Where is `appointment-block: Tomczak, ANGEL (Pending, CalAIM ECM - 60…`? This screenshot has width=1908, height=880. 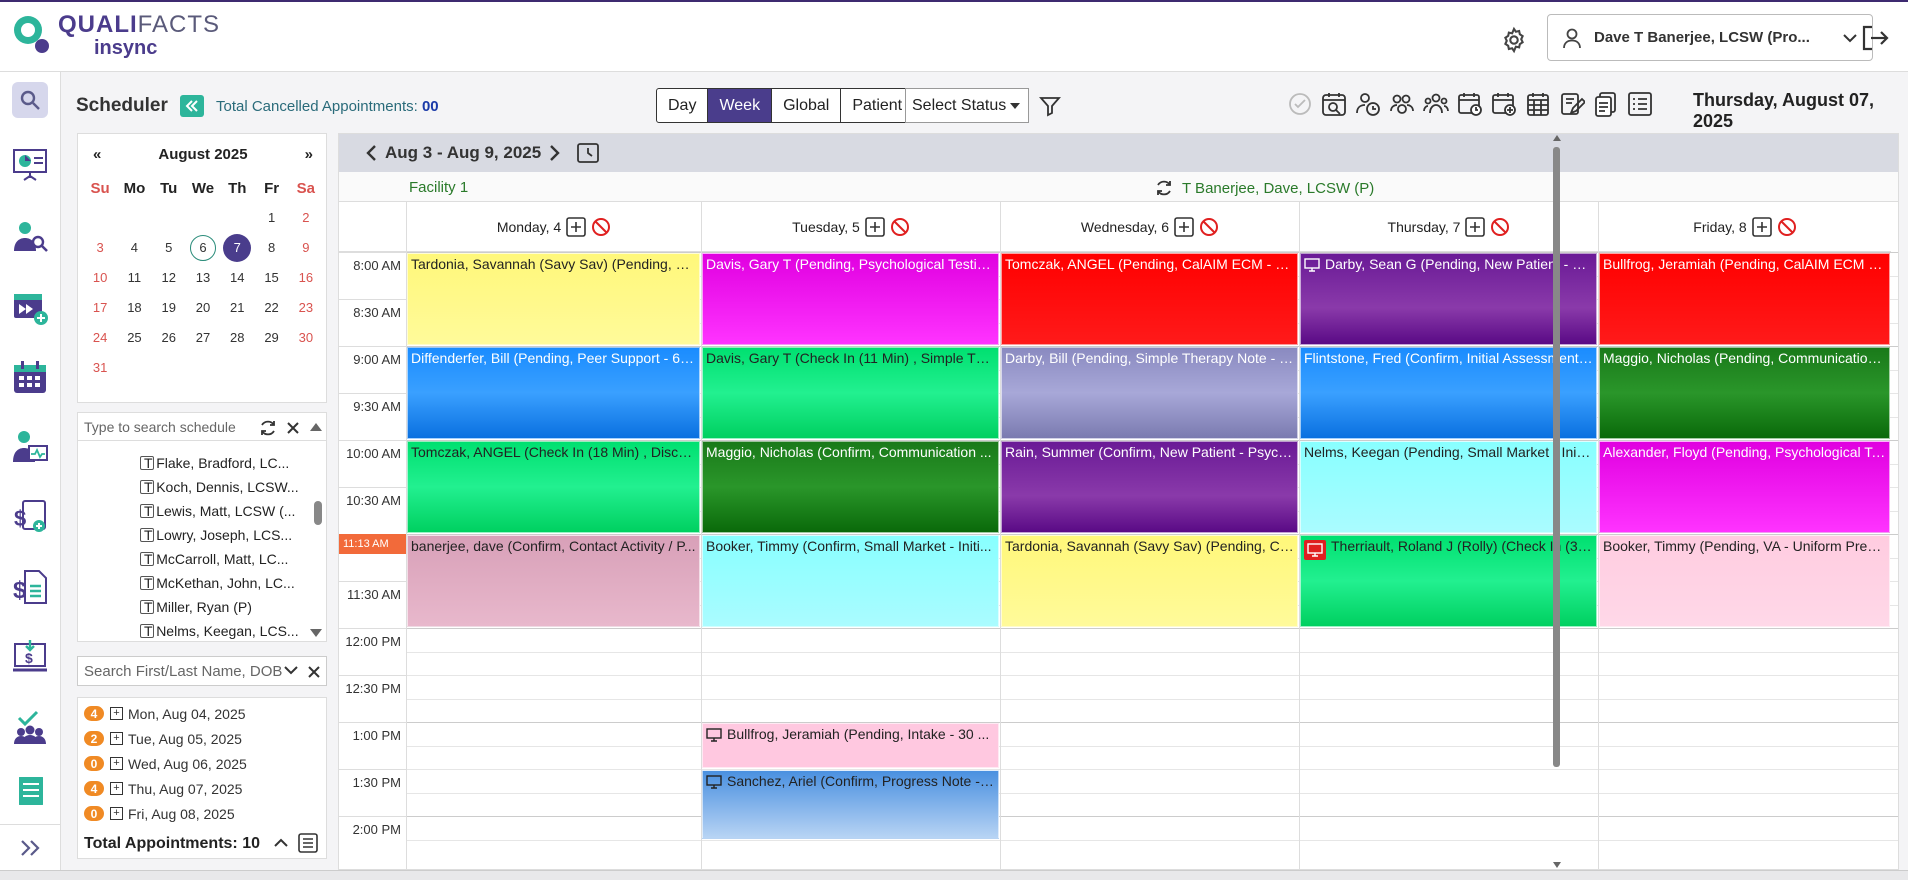 appointment-block: Tomczak, ANGEL (Pending, CalAIM ECM - 60… is located at coordinates (1149, 299).